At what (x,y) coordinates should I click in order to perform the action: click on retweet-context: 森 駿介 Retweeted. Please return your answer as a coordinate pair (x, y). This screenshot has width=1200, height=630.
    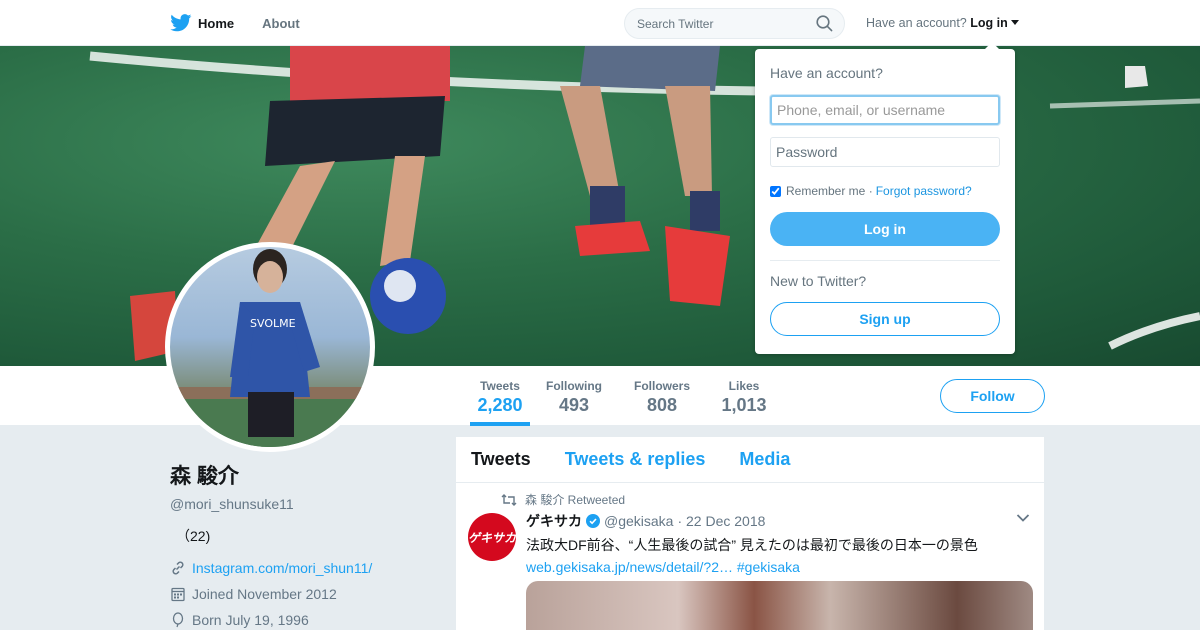
    Looking at the image, I should click on (766, 499).